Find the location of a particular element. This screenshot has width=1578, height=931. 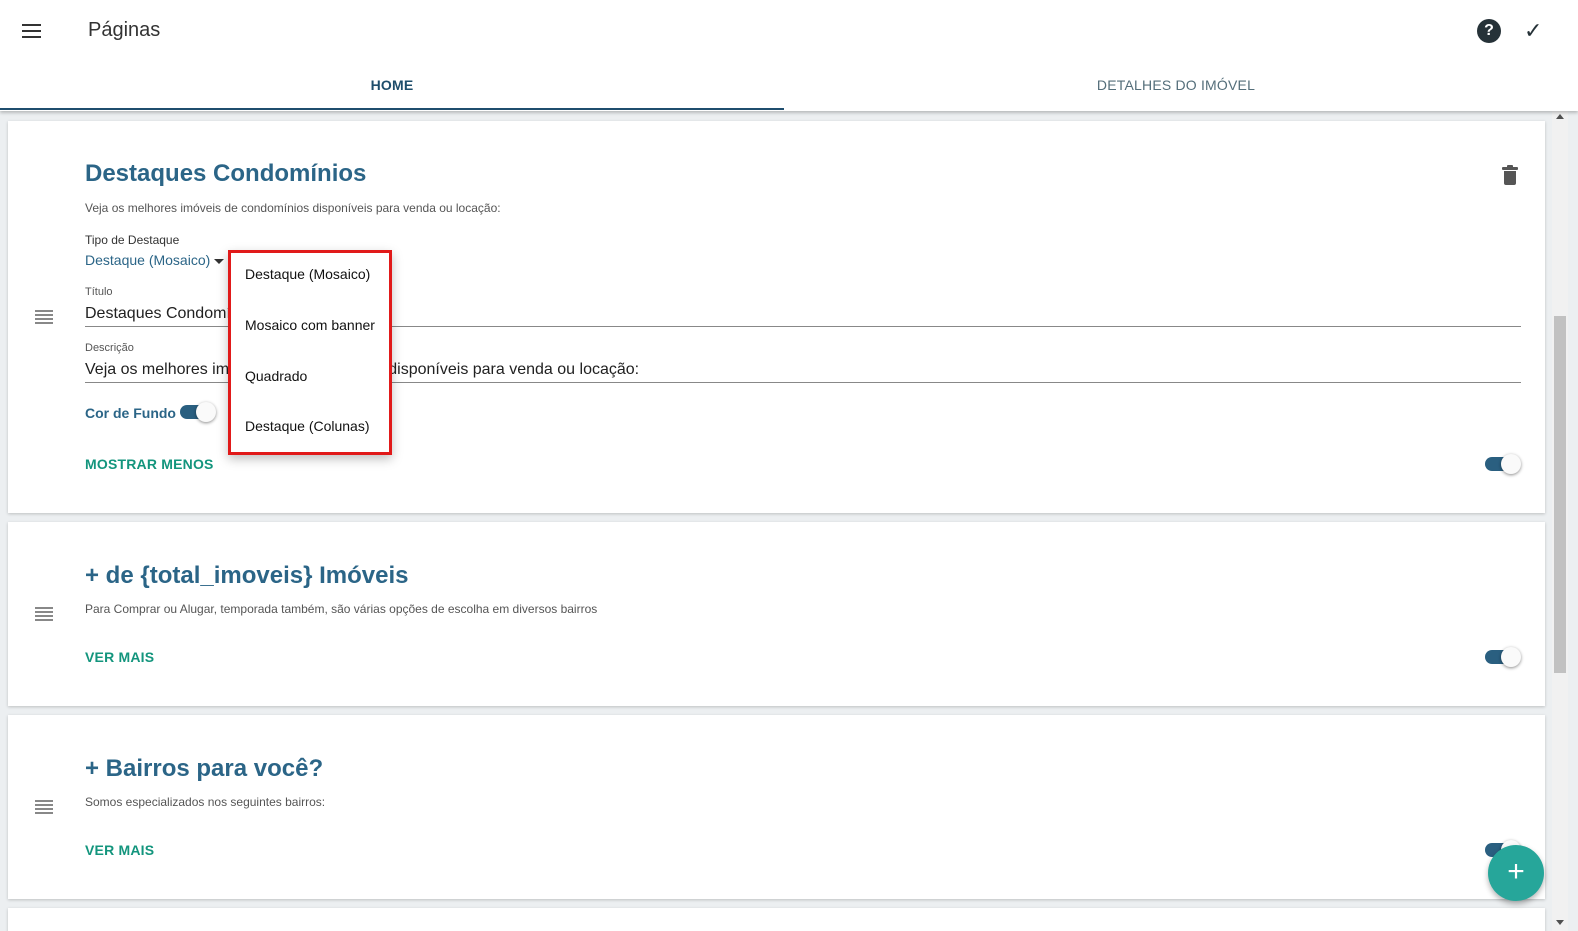

scrollbar is located at coordinates (1560, 521).